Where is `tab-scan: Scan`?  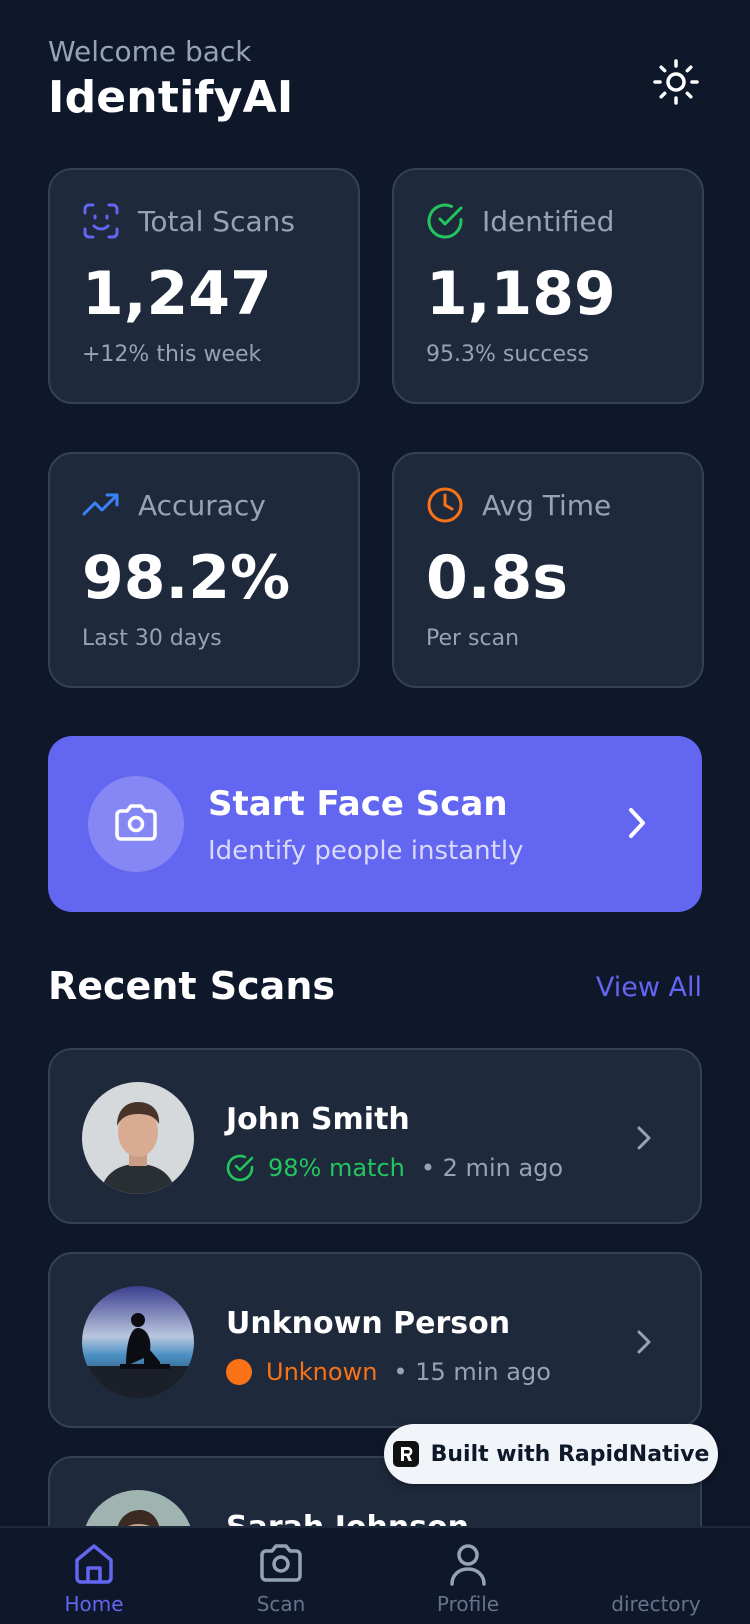
tab-scan: Scan is located at coordinates (281, 1579).